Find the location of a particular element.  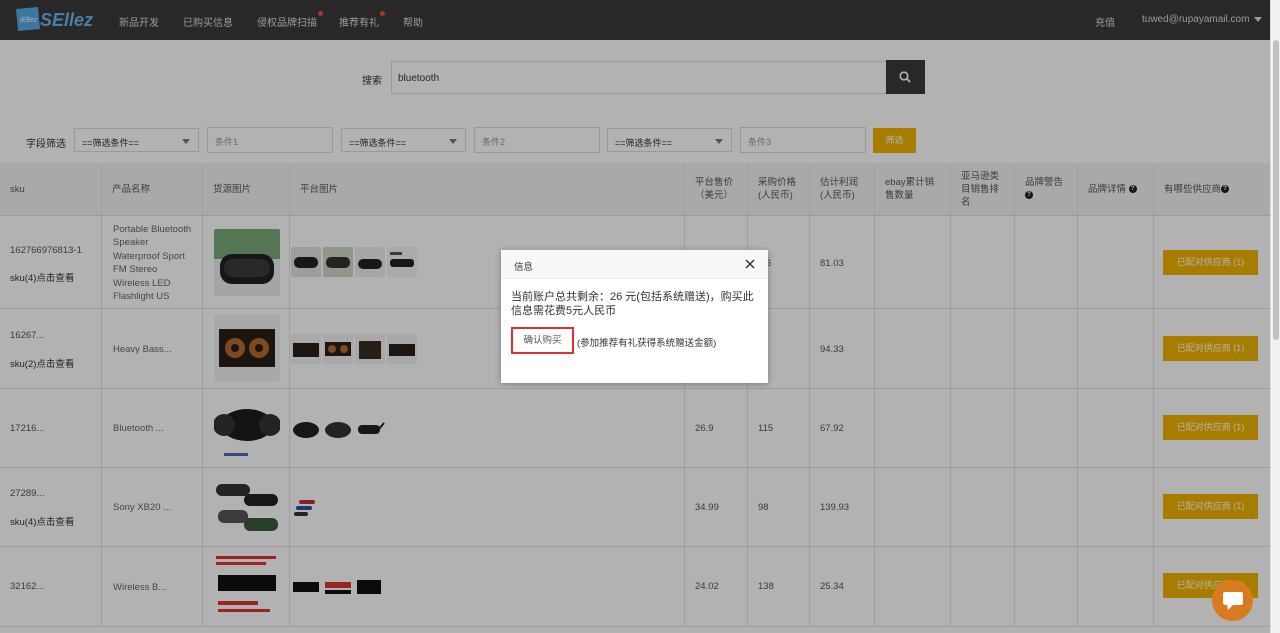

chat-button is located at coordinates (1232, 600).